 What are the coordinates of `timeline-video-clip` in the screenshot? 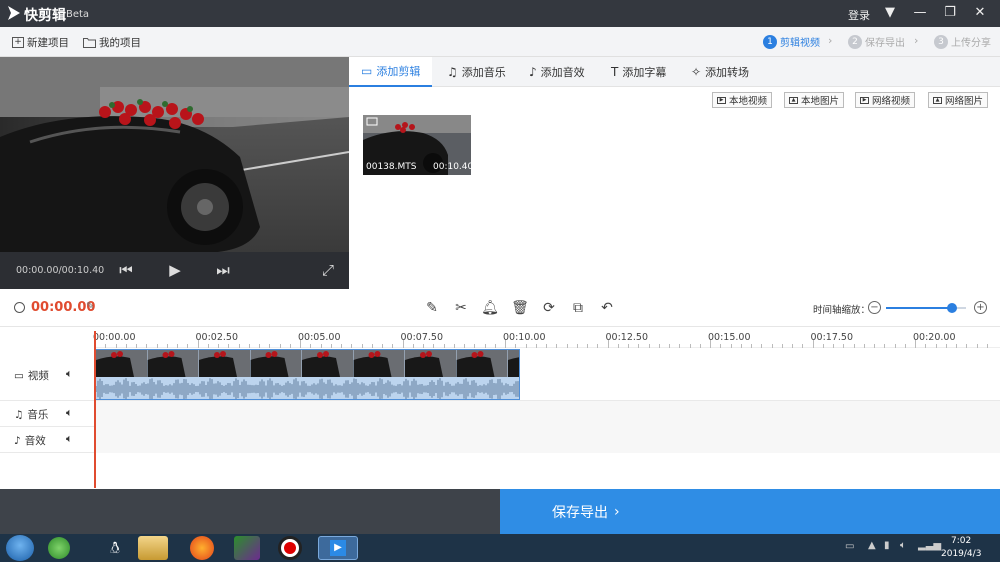 It's located at (307, 374).